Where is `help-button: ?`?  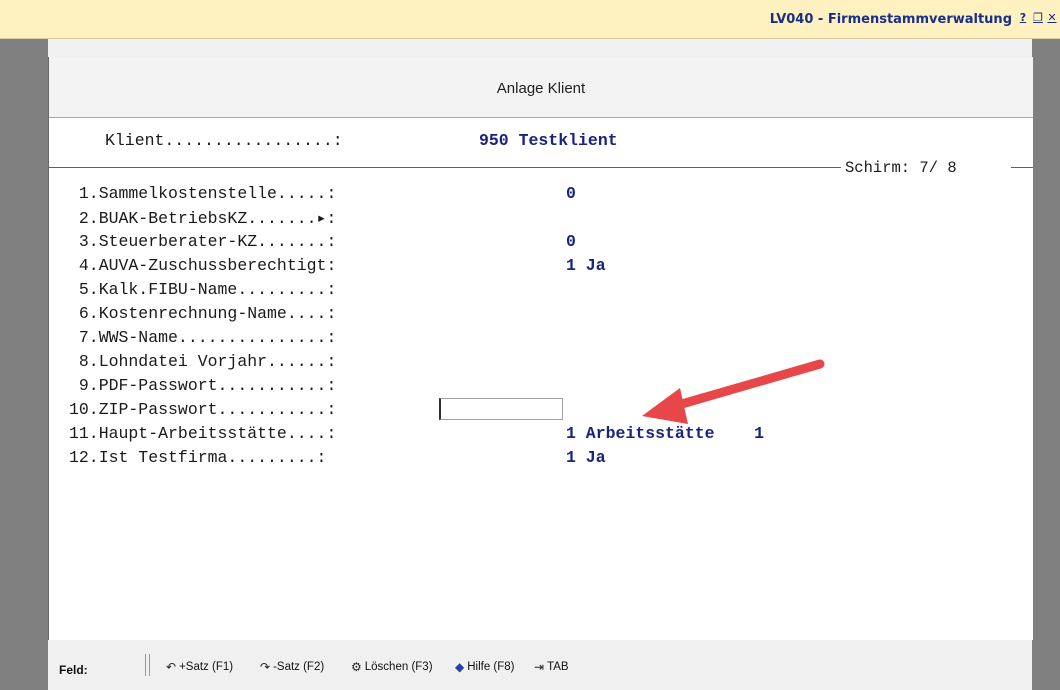
help-button: ? is located at coordinates (1023, 17).